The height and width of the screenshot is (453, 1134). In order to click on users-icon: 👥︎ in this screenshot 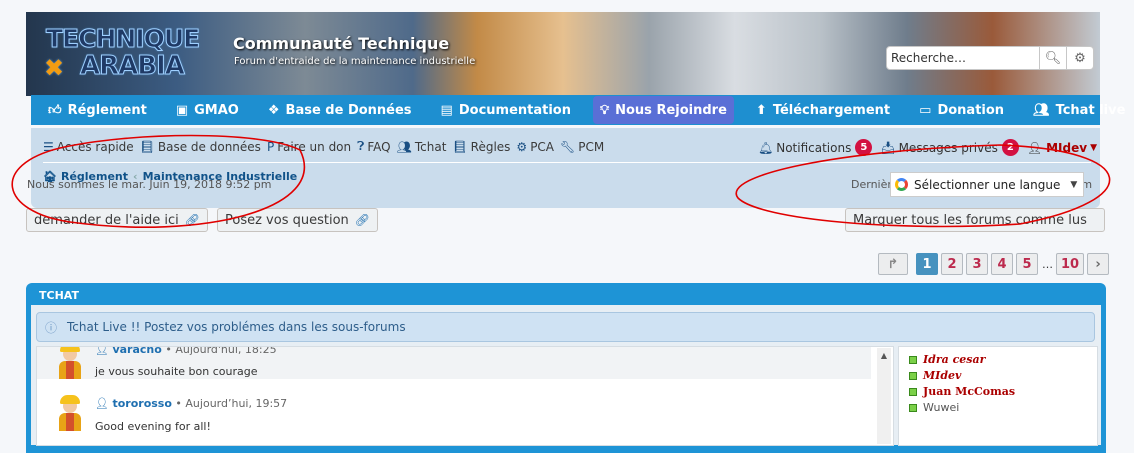, I will do `click(1041, 110)`.